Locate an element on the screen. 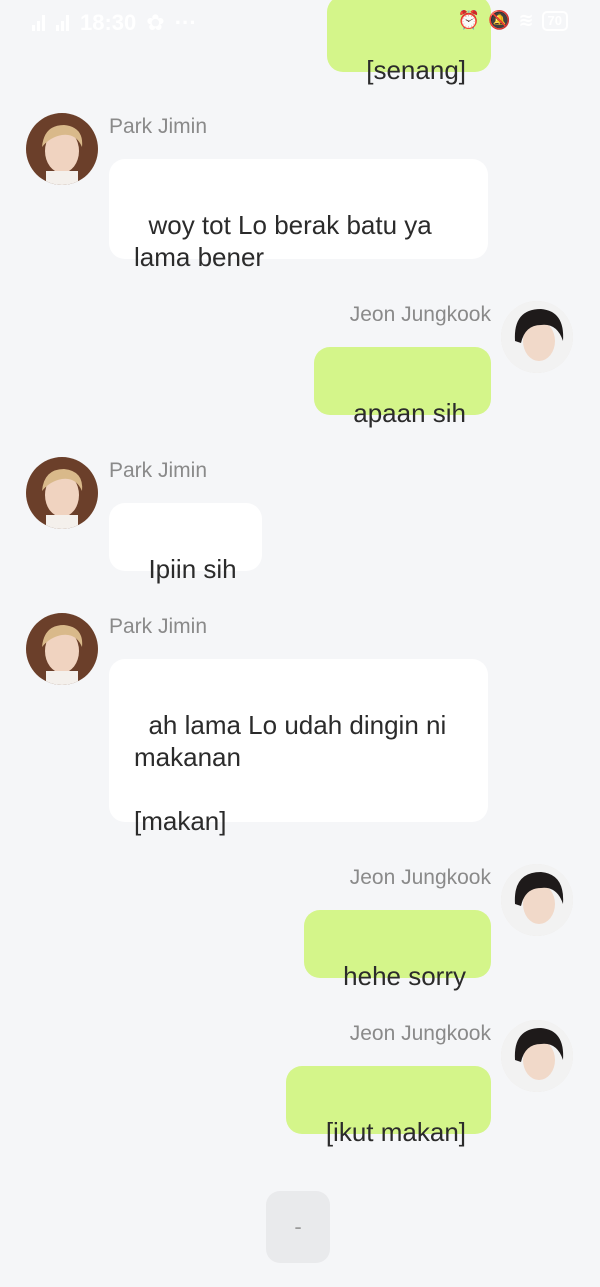  battery-icon: 70 is located at coordinates (554, 20).